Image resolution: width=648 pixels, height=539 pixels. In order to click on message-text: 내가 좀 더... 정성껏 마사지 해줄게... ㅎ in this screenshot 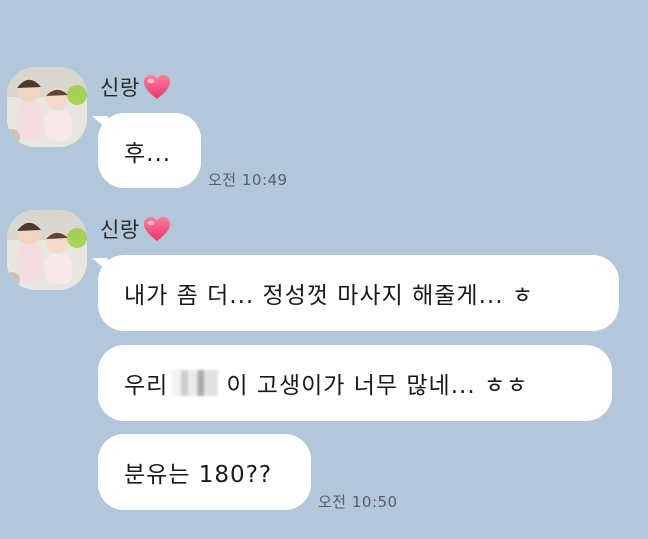, I will do `click(329, 296)`.